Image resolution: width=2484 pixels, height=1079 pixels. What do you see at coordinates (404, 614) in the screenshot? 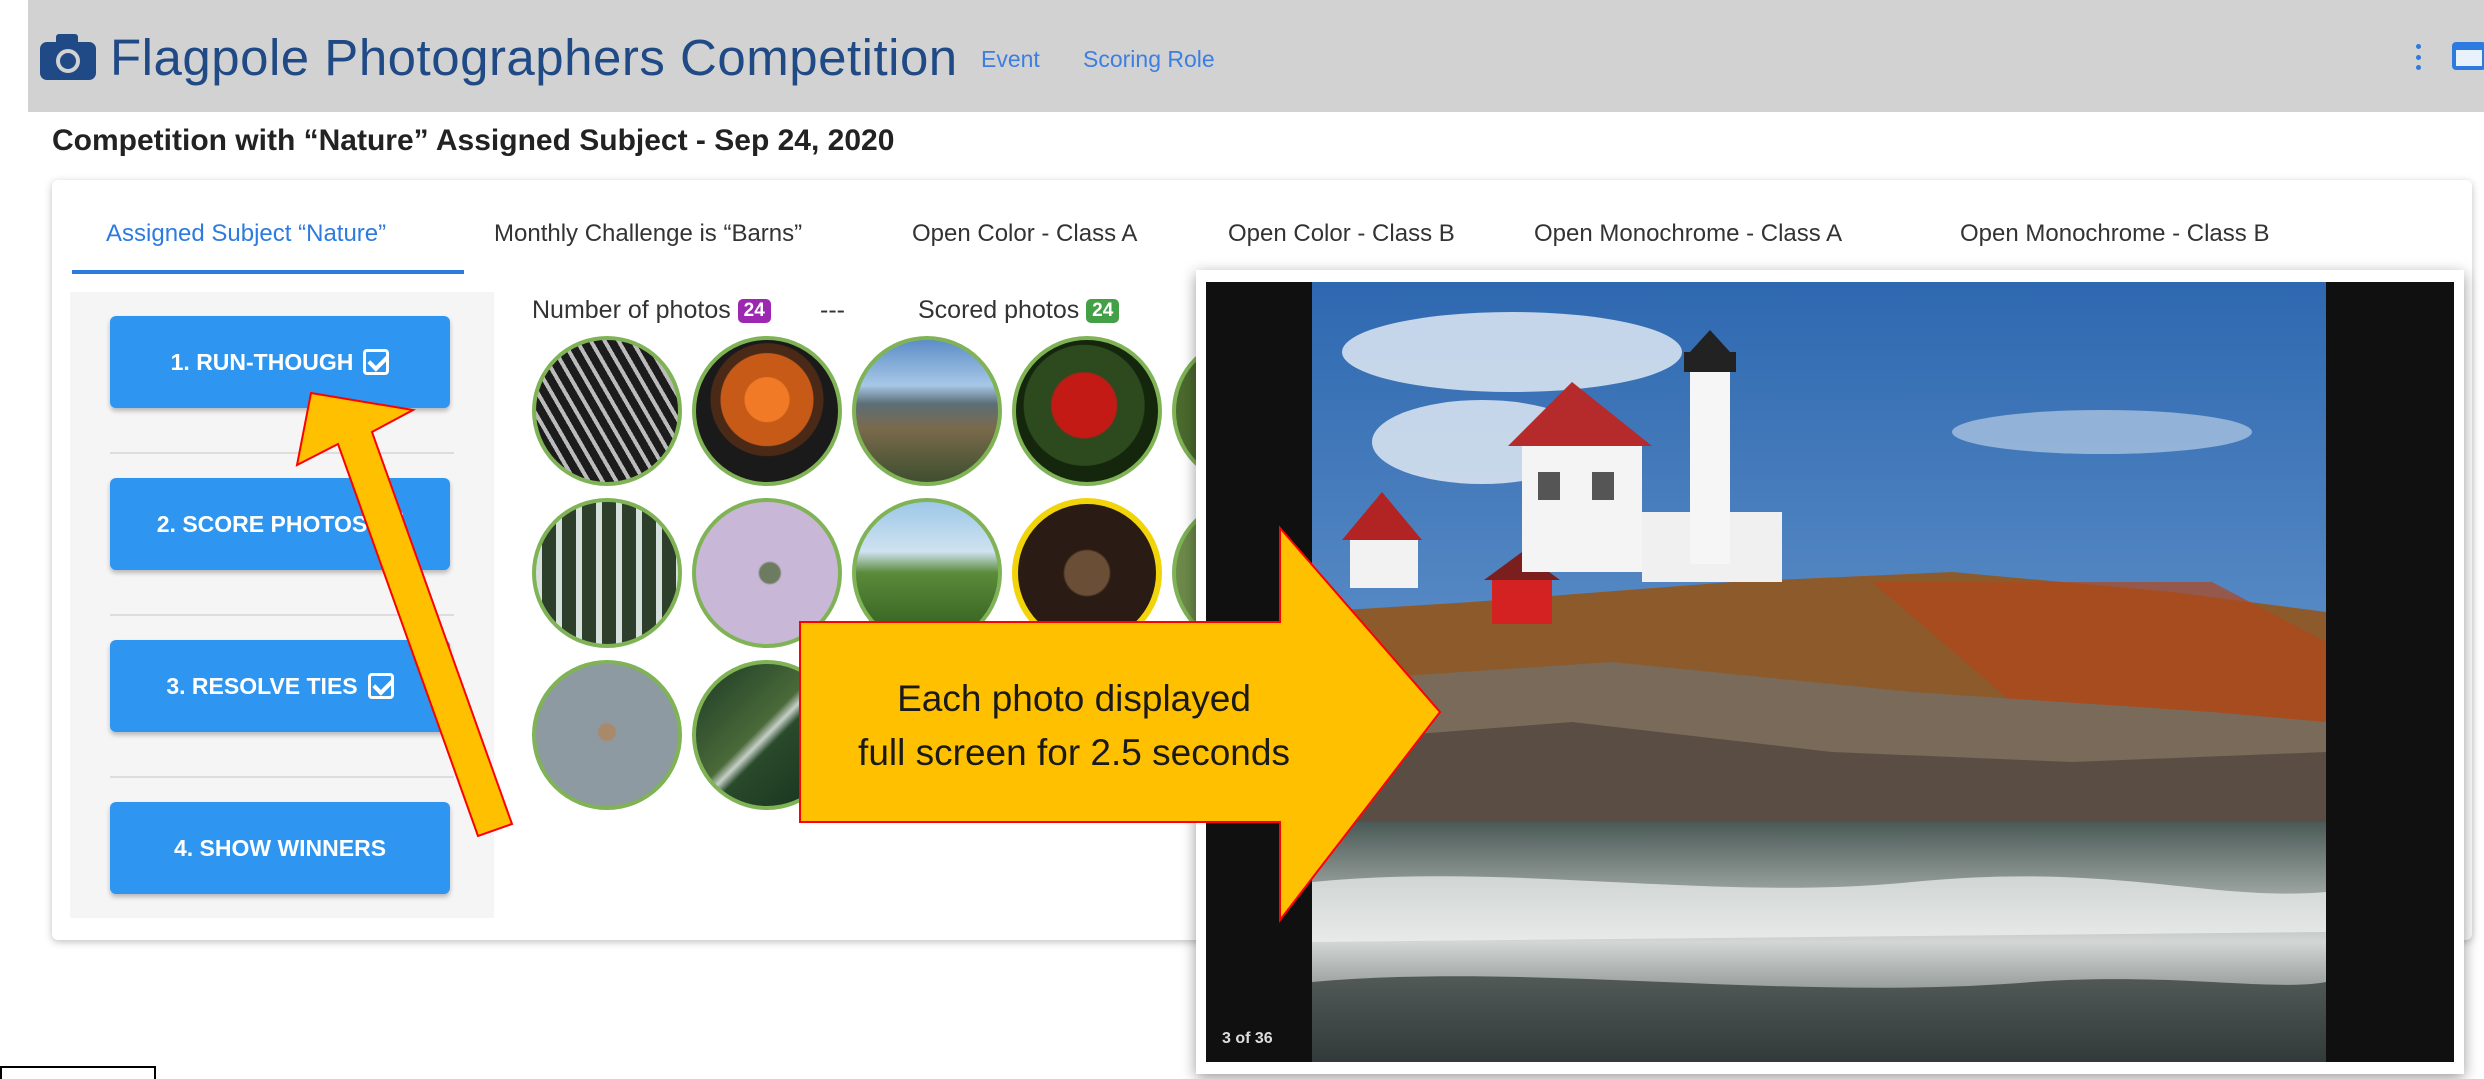
I see `up-arrow-annotation` at bounding box center [404, 614].